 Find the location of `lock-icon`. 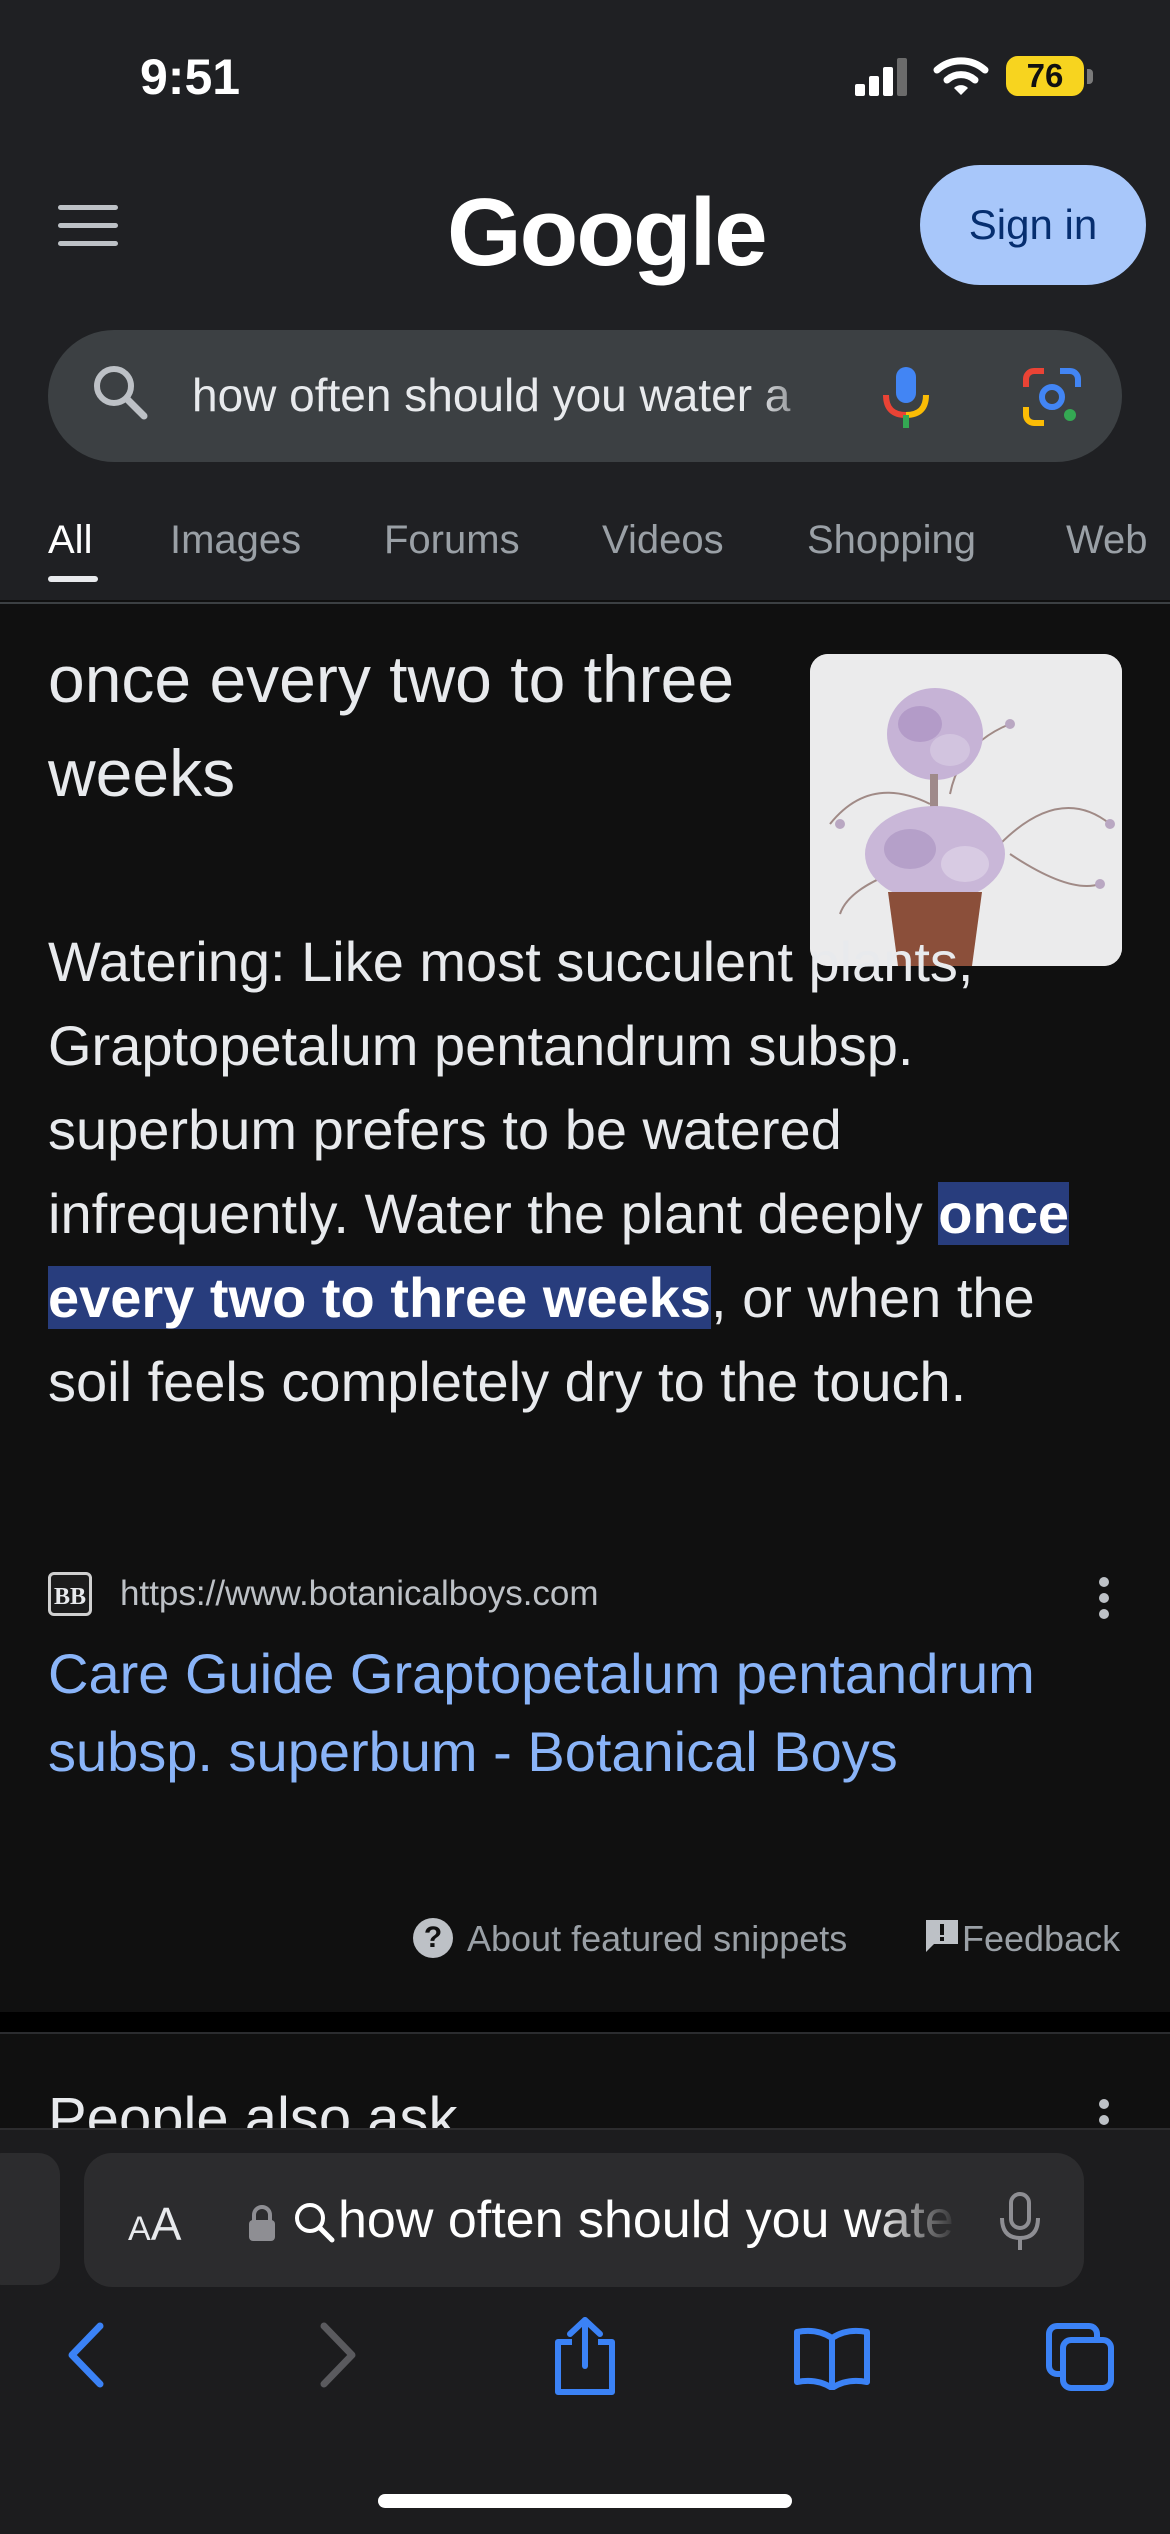

lock-icon is located at coordinates (262, 2223).